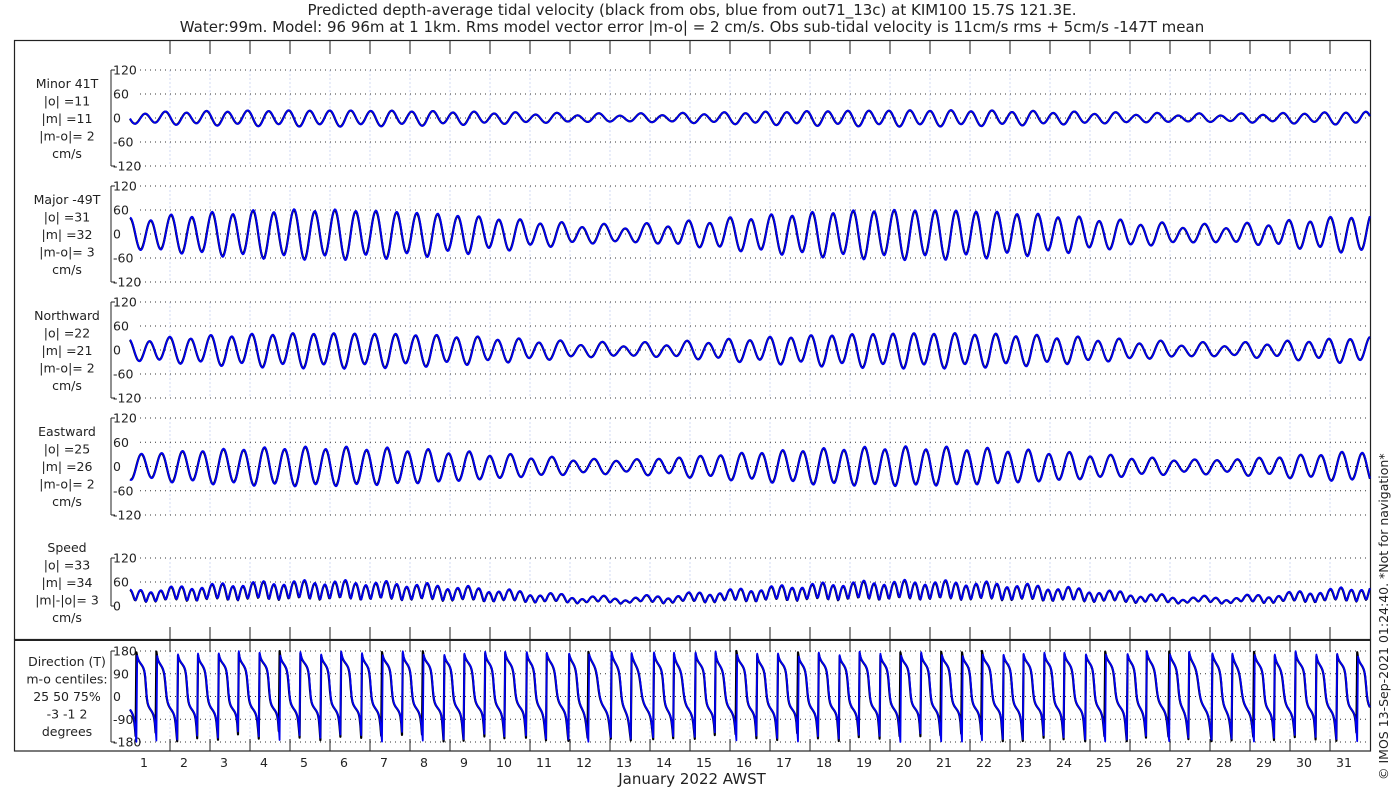  Describe the element at coordinates (904, 762) in the screenshot. I see `x-tick-label: 20` at that location.